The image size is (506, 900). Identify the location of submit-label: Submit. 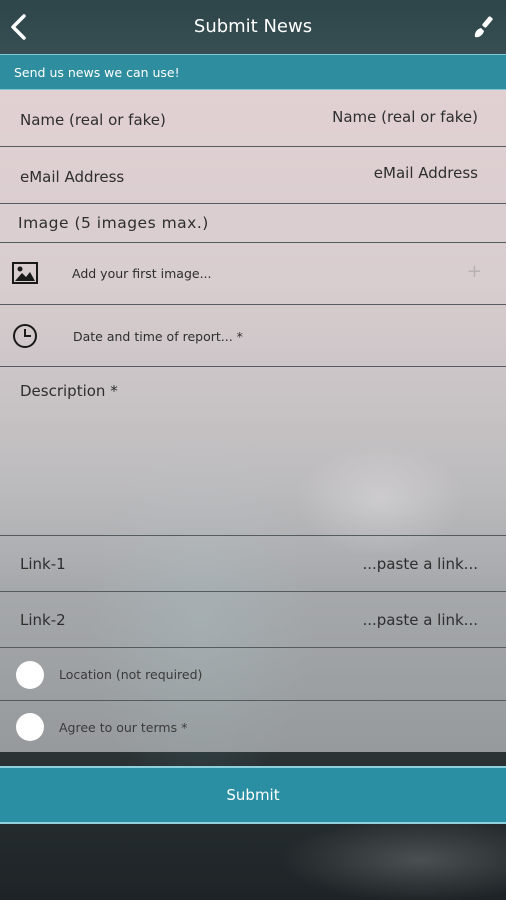
(253, 795).